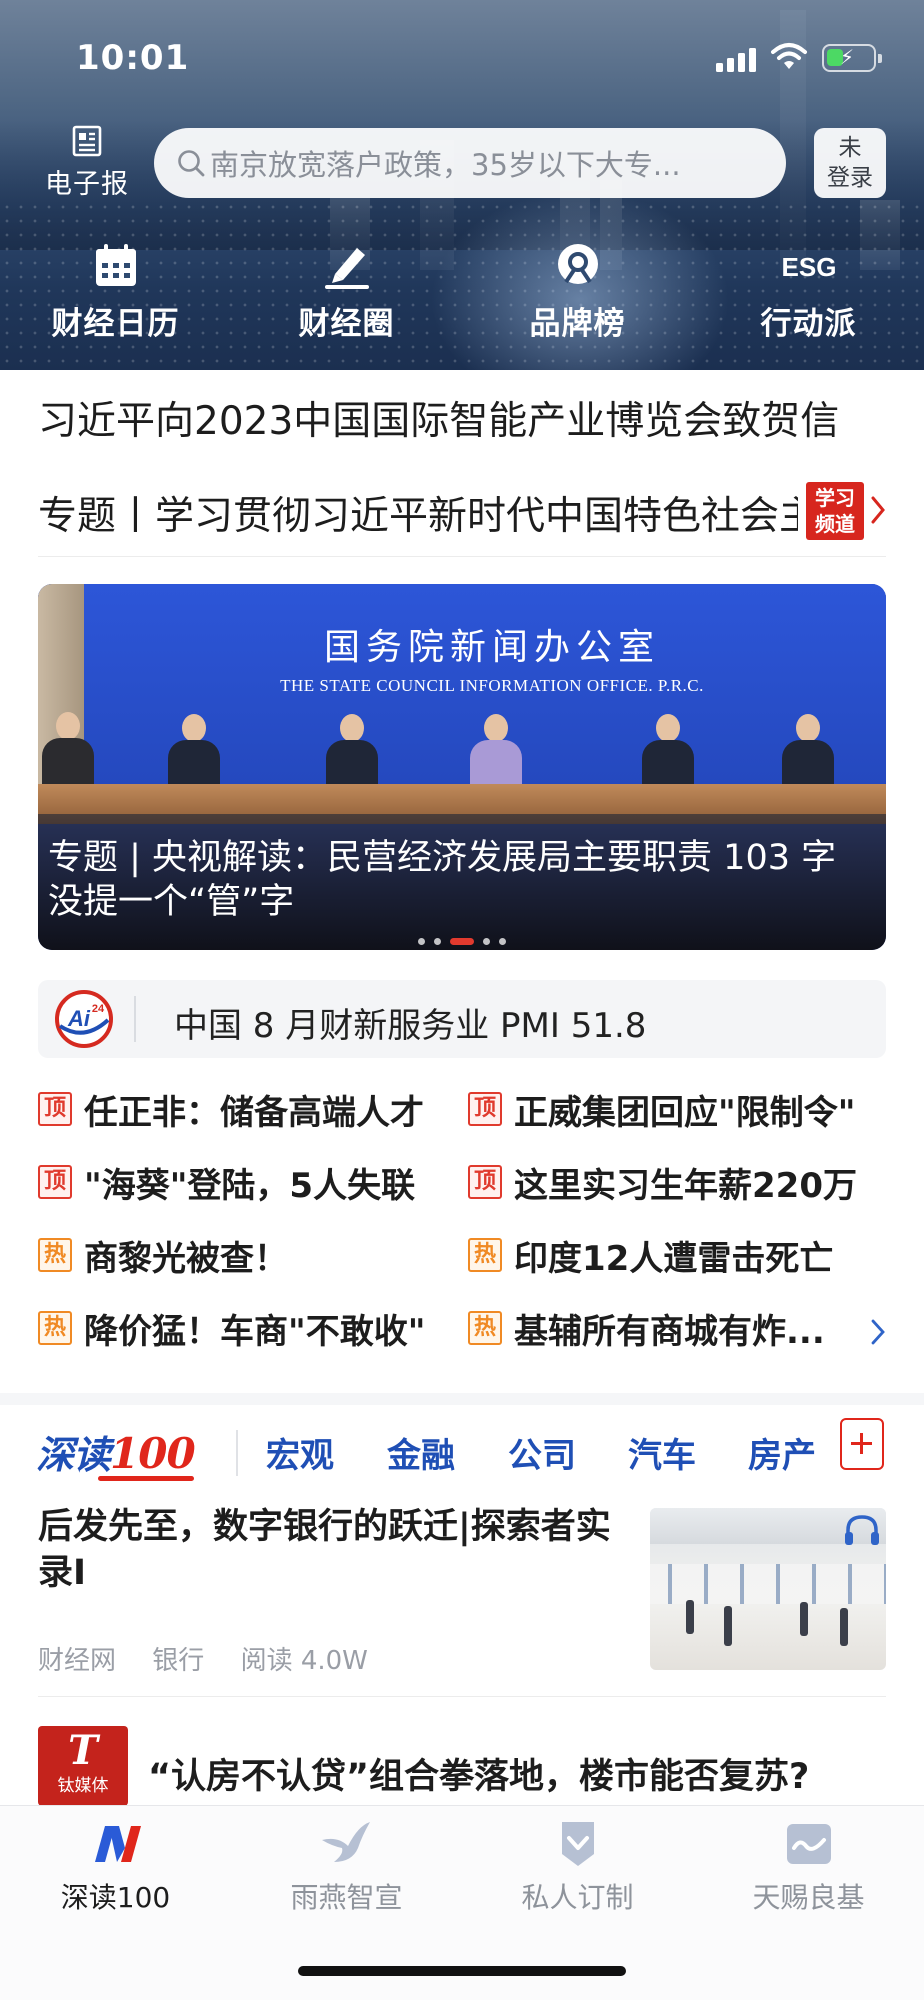 The width and height of the screenshot is (924, 2000). What do you see at coordinates (462, 1399) in the screenshot?
I see `section-gap` at bounding box center [462, 1399].